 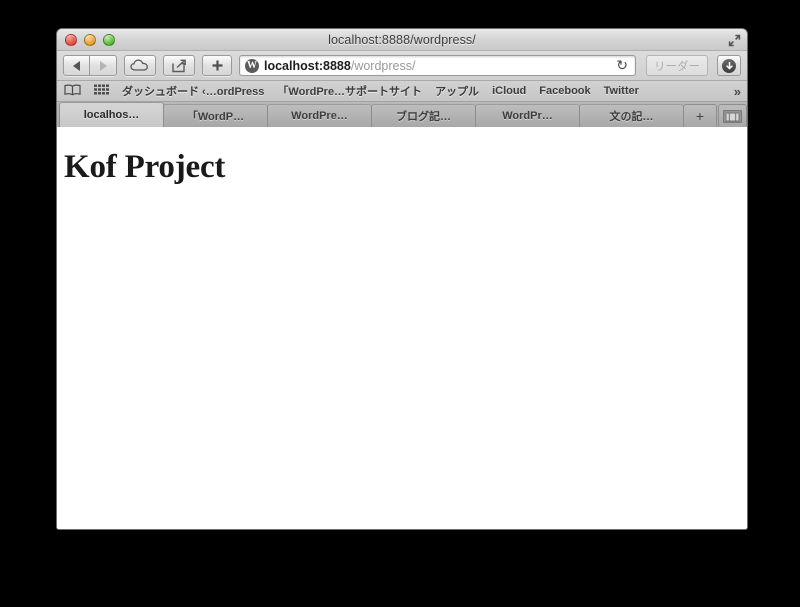 I want to click on bookmark-wordpress-support: 「WordPre…サポートサイト, so click(x=349, y=91).